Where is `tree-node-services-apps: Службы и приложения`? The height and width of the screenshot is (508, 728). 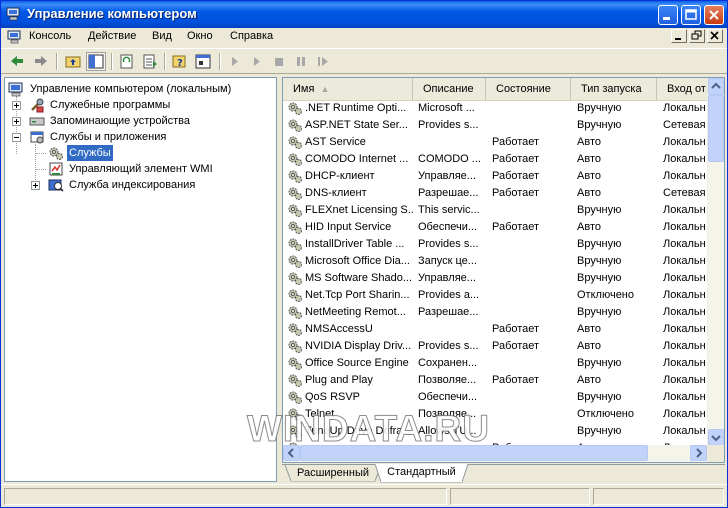
tree-node-services-apps: Службы и приложения is located at coordinates (139, 137).